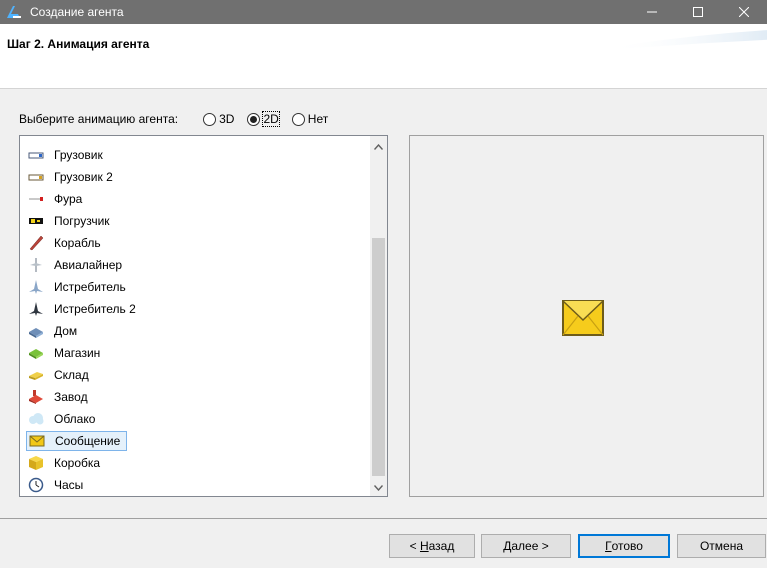  I want to click on list-item-label: Грузовик, so click(78, 155).